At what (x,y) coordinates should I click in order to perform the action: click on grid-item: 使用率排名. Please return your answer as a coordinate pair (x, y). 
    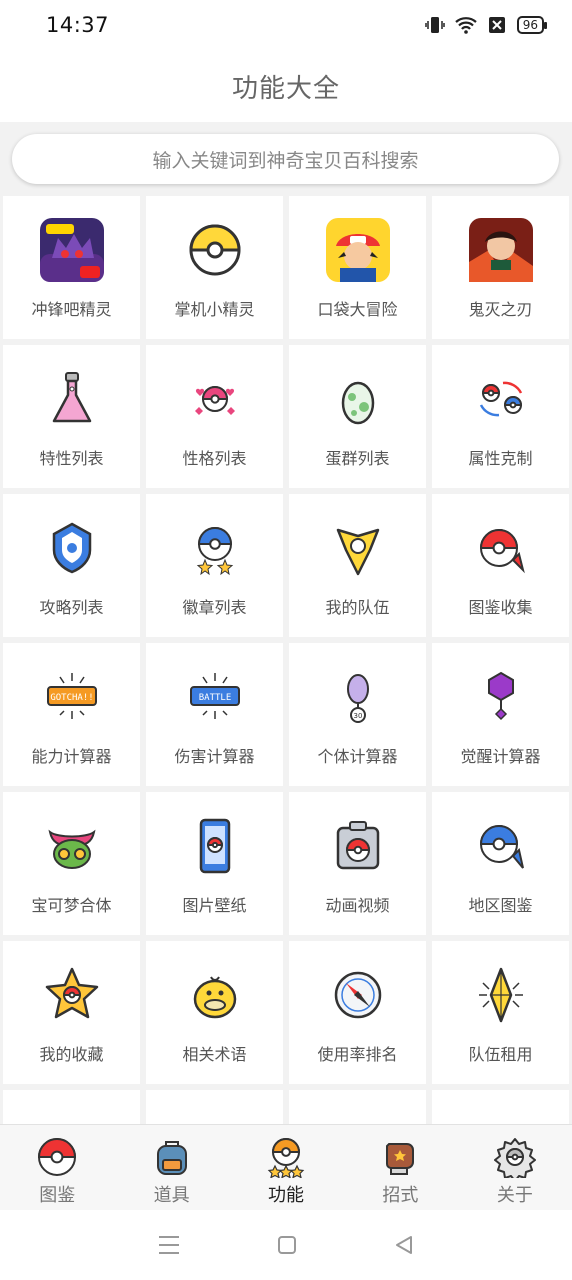
    Looking at the image, I should click on (357, 1012).